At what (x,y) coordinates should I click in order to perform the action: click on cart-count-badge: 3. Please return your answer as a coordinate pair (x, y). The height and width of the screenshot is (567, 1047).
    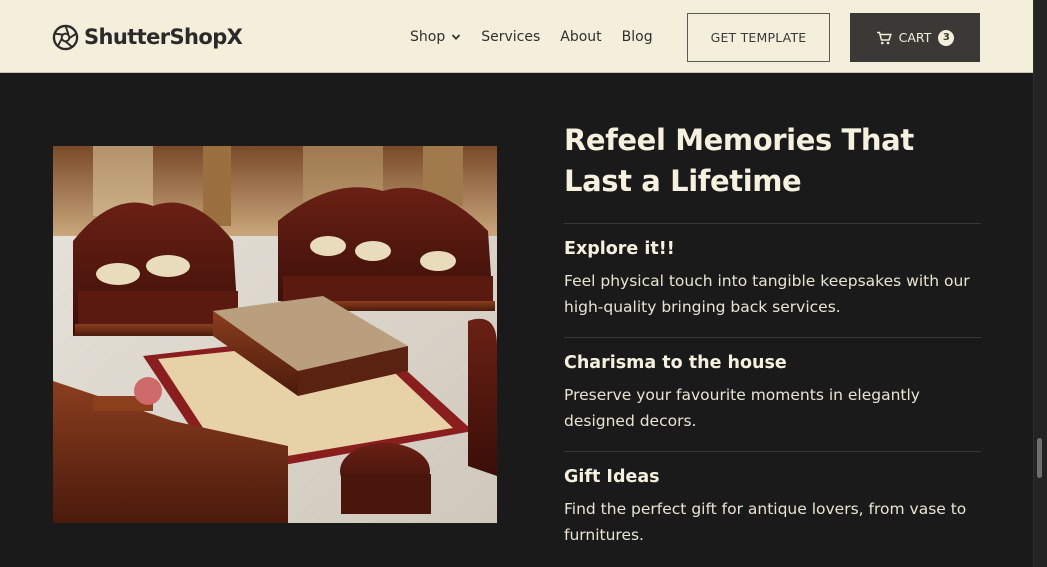
    Looking at the image, I should click on (946, 37).